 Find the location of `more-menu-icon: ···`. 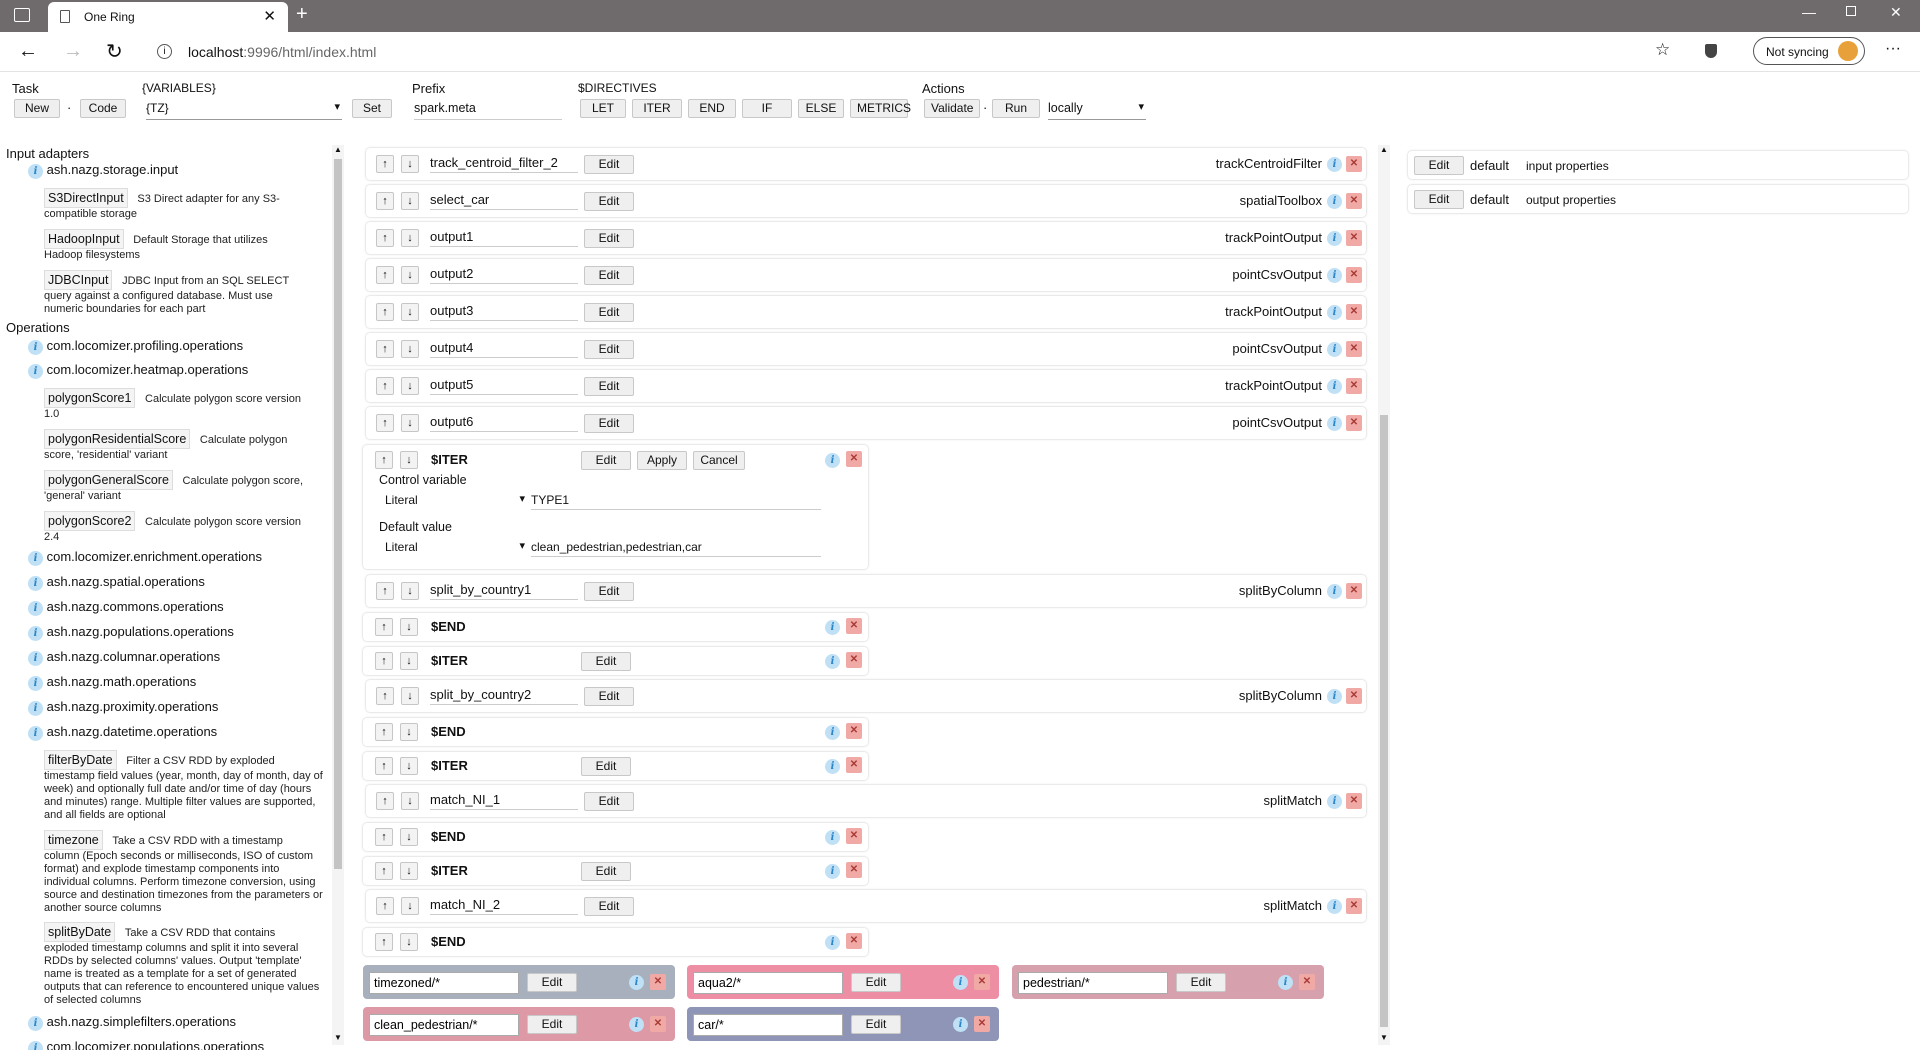

more-menu-icon: ··· is located at coordinates (1893, 49).